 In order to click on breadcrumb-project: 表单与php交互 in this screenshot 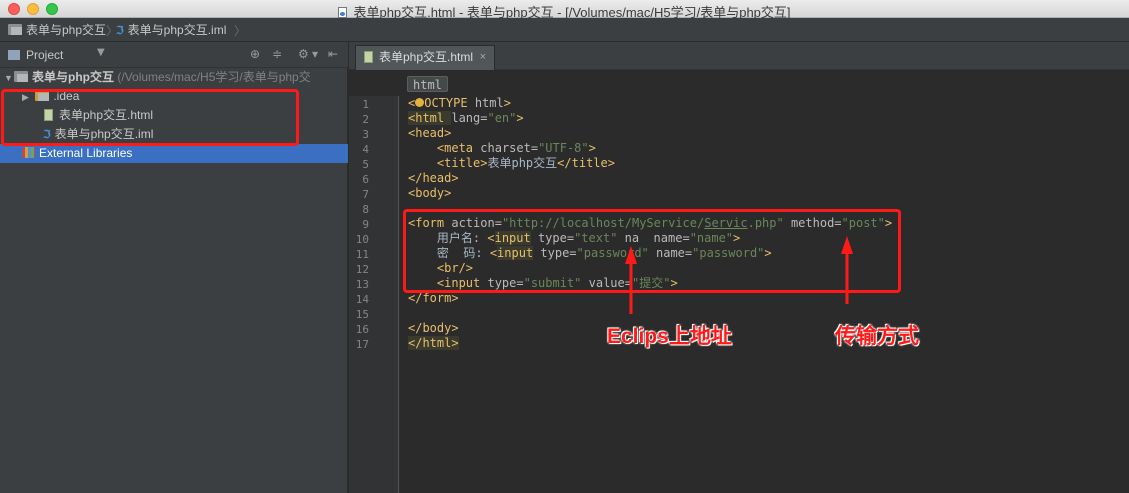, I will do `click(57, 30)`.